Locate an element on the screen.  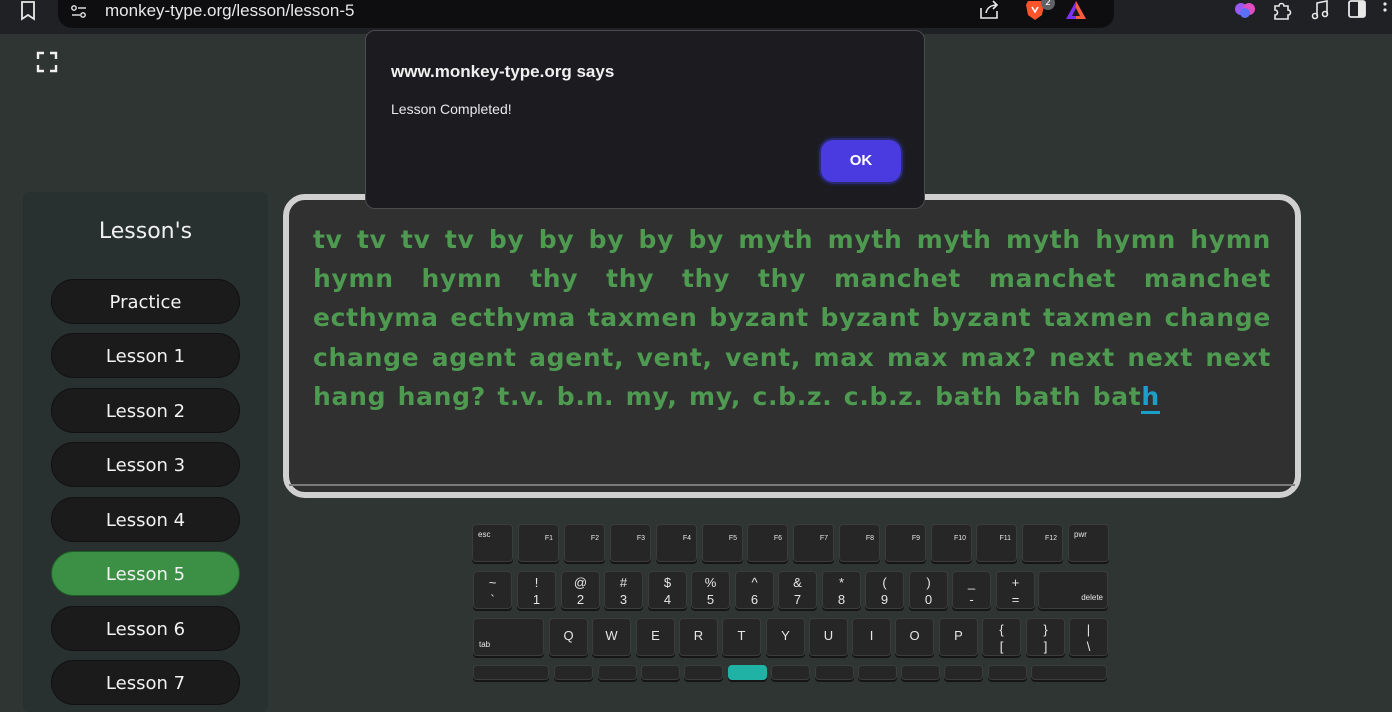
sidebar-item-lesson-5: Lesson 5 is located at coordinates (145, 573).